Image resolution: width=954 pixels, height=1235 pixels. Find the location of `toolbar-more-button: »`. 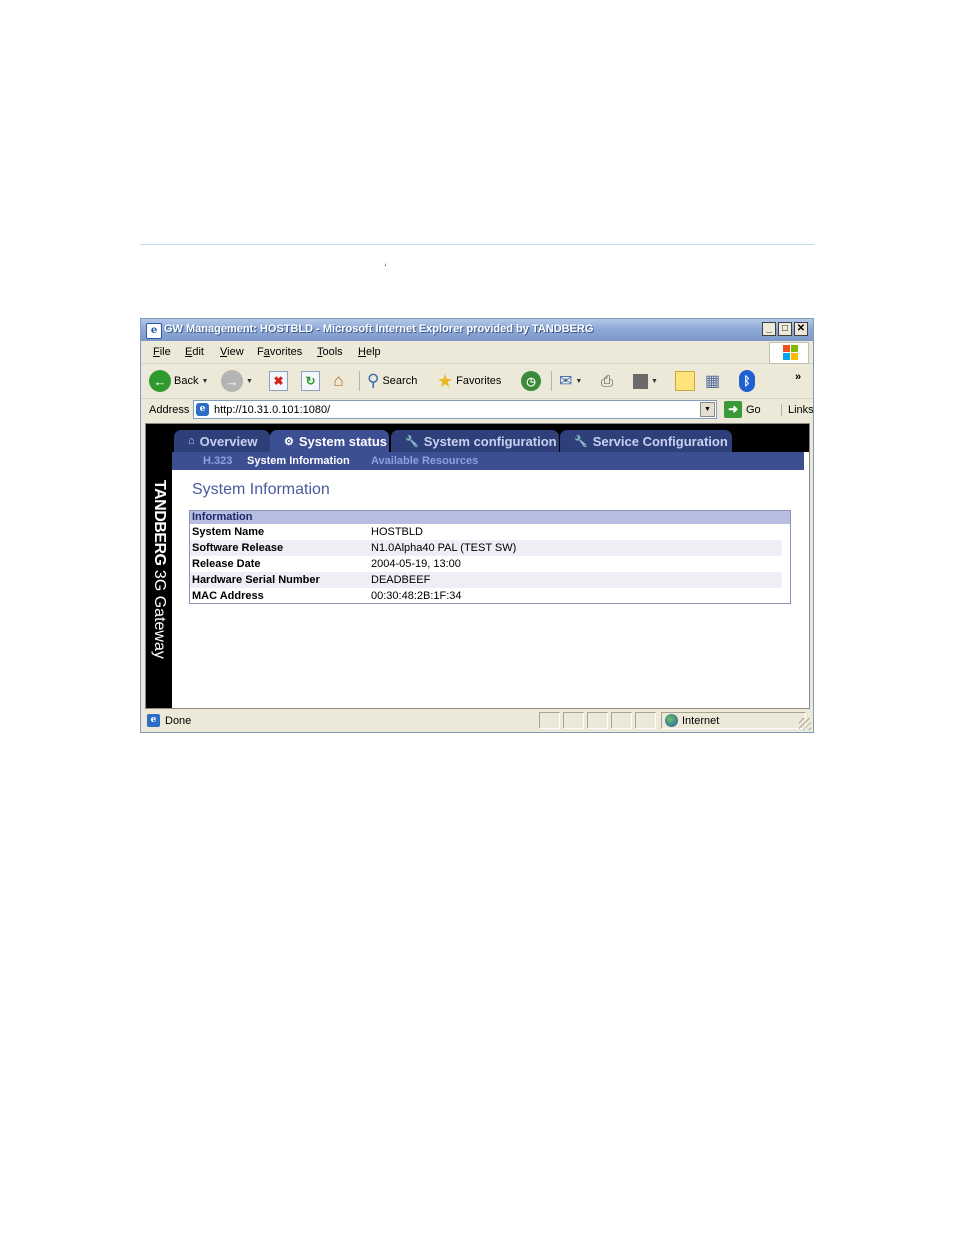

toolbar-more-button: » is located at coordinates (798, 377).